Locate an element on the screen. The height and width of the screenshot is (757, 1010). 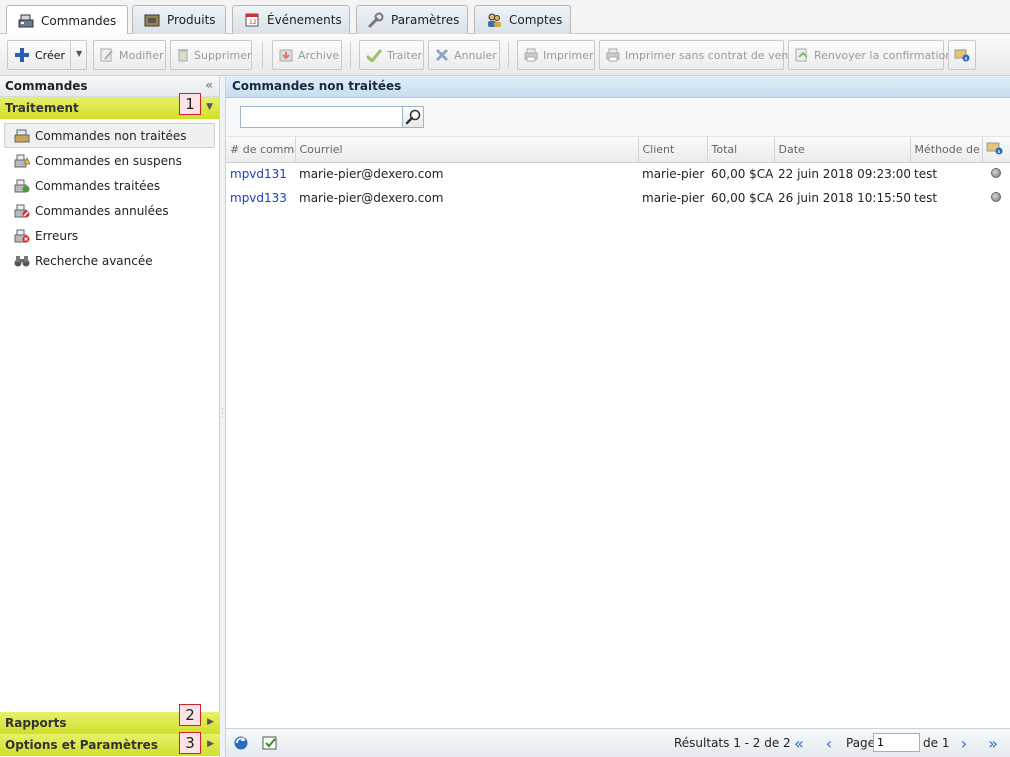
errors-icon is located at coordinates (22, 236).